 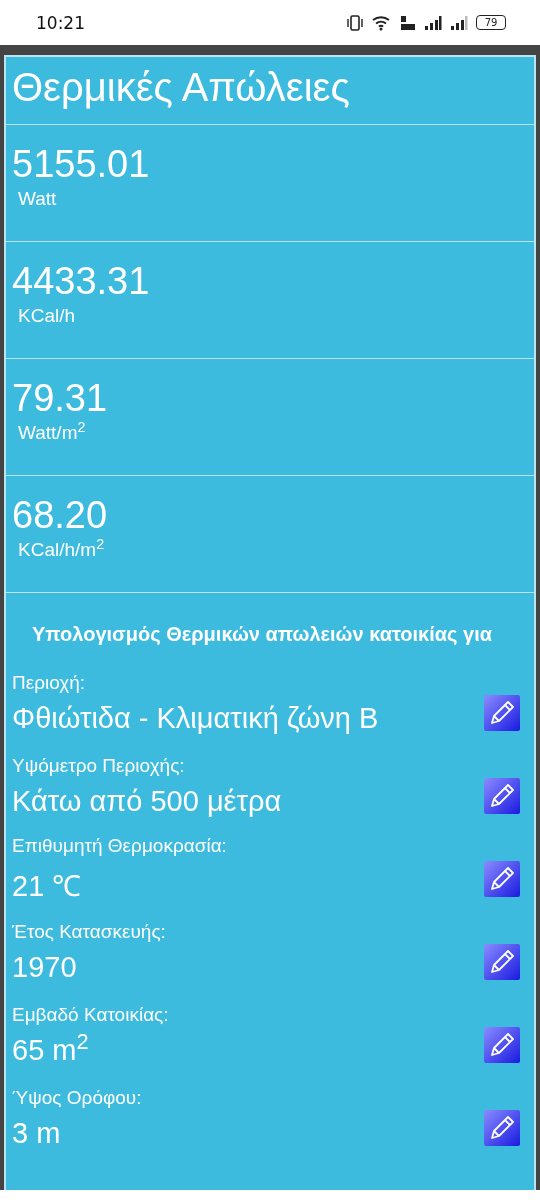 I want to click on status-time: 10:21, so click(x=61, y=22).